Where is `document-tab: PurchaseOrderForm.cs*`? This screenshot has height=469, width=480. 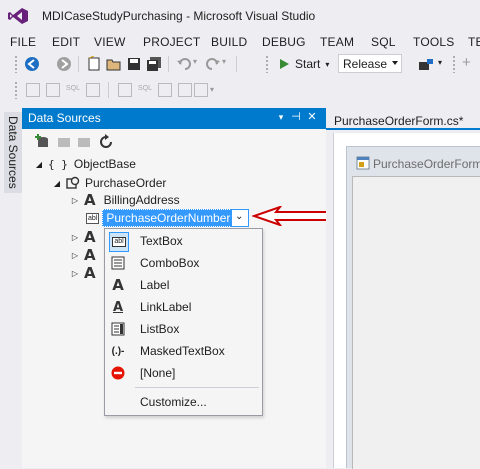
document-tab: PurchaseOrderForm.cs* is located at coordinates (404, 120).